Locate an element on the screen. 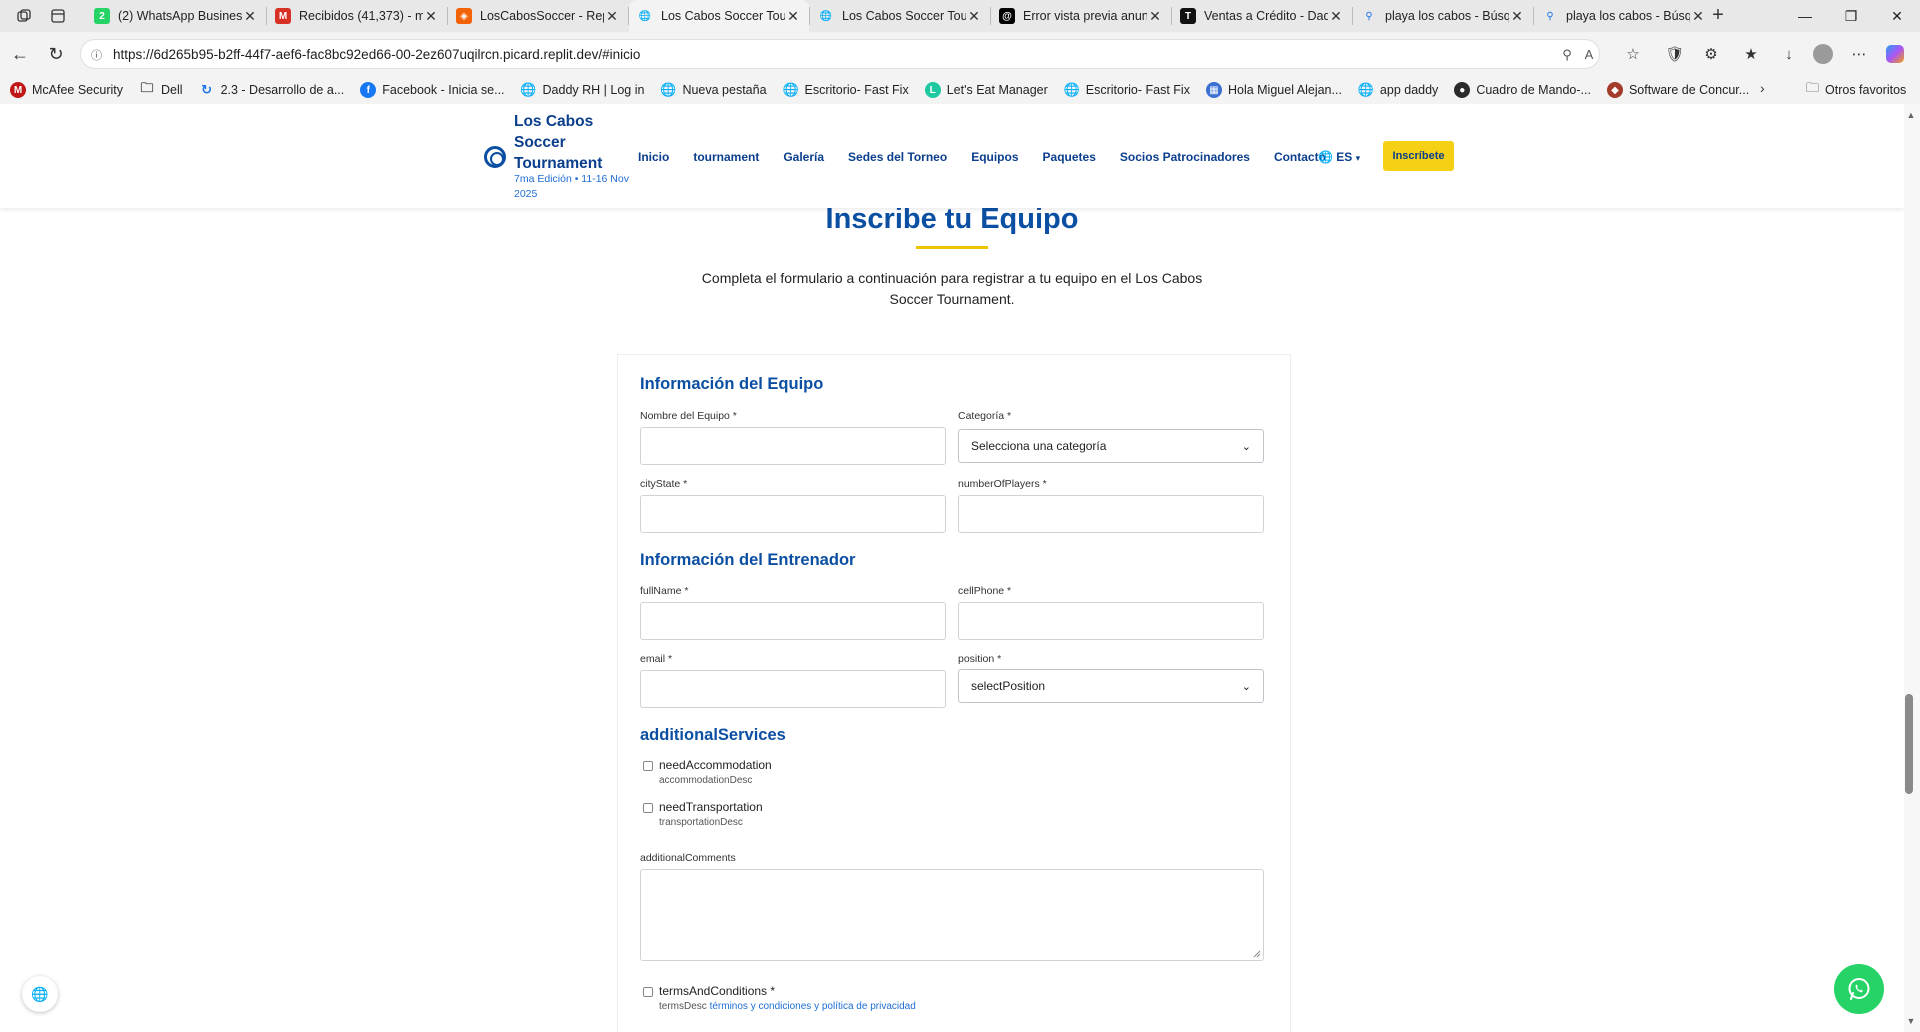 This screenshot has height=1032, width=1920. reload-button: ↻ is located at coordinates (56, 54).